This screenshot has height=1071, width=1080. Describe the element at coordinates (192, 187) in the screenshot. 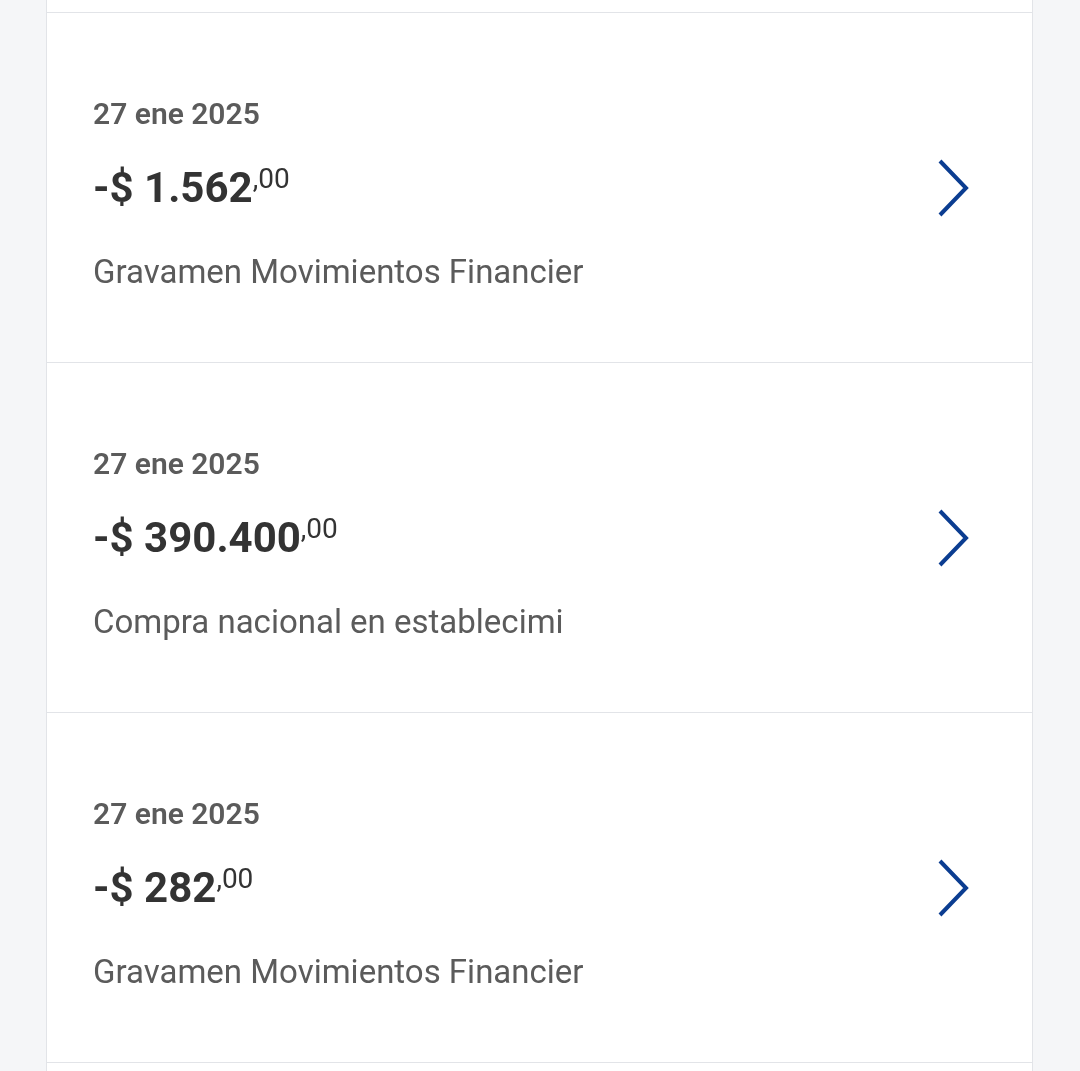

I see `transaction-amount: -$ 1.562$^{,00}$` at that location.